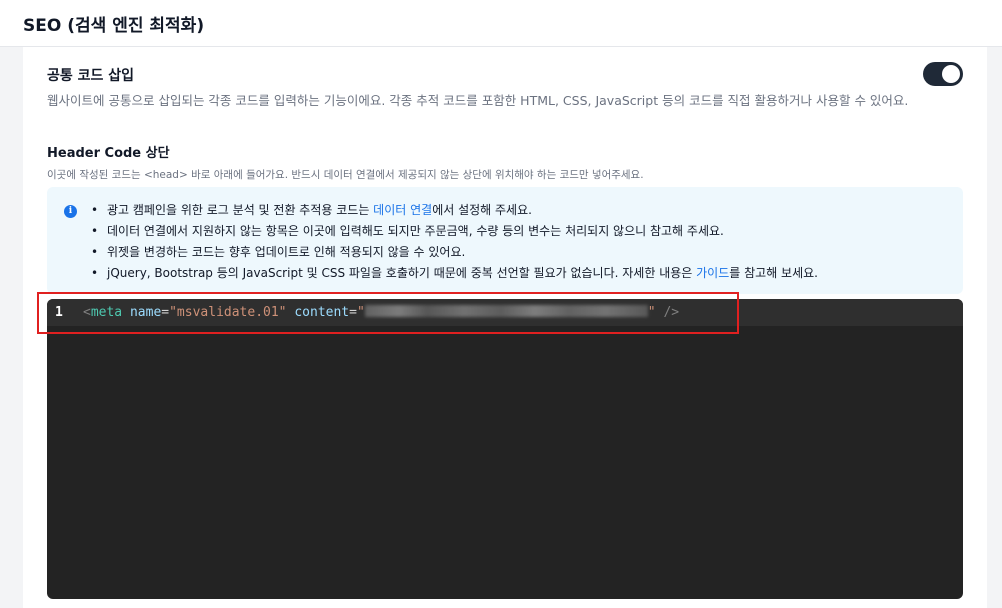  I want to click on common-code-toggle, so click(943, 74).